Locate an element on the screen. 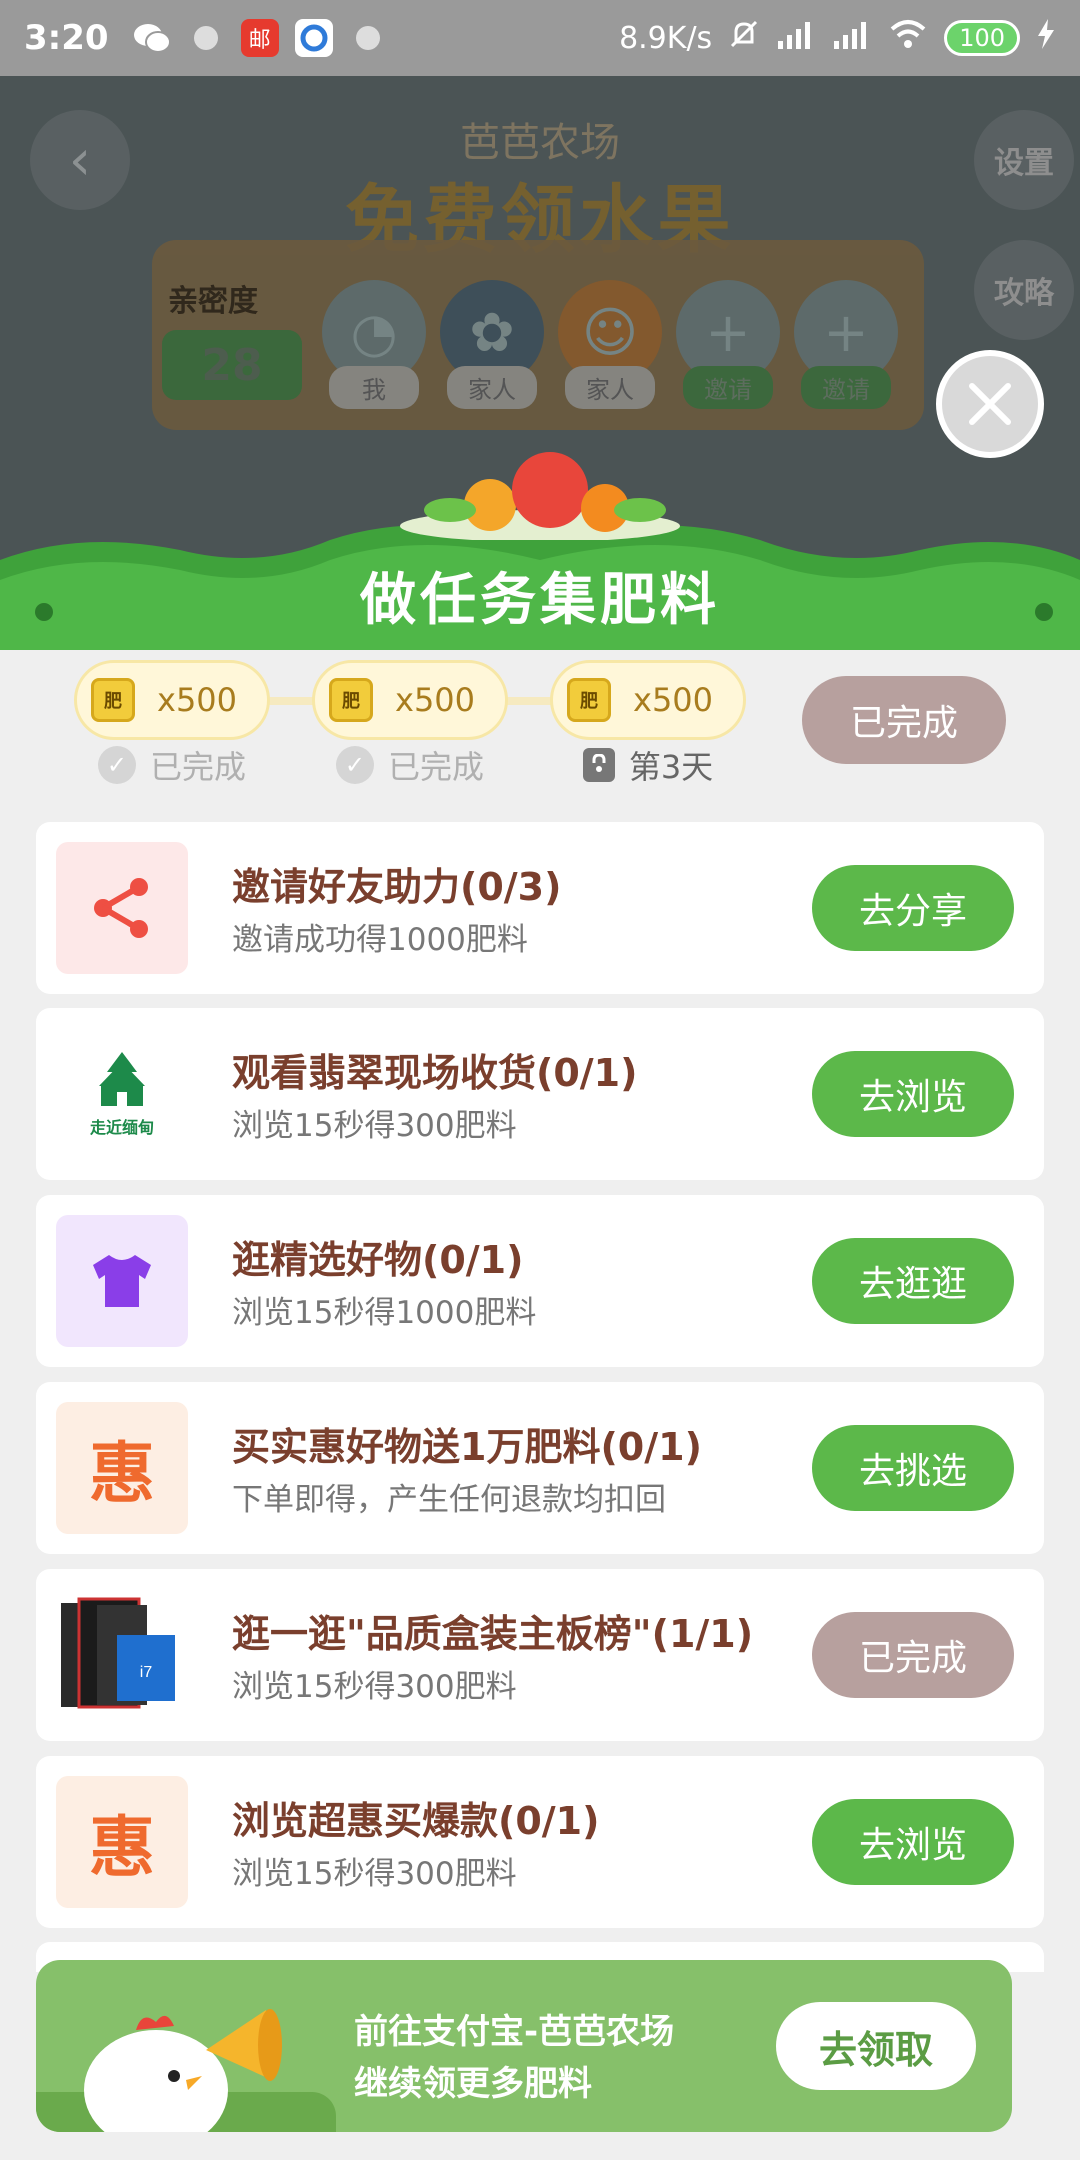 Image resolution: width=1080 pixels, height=2160 pixels. checkin-reward-day3: 肥 x500 is located at coordinates (648, 700).